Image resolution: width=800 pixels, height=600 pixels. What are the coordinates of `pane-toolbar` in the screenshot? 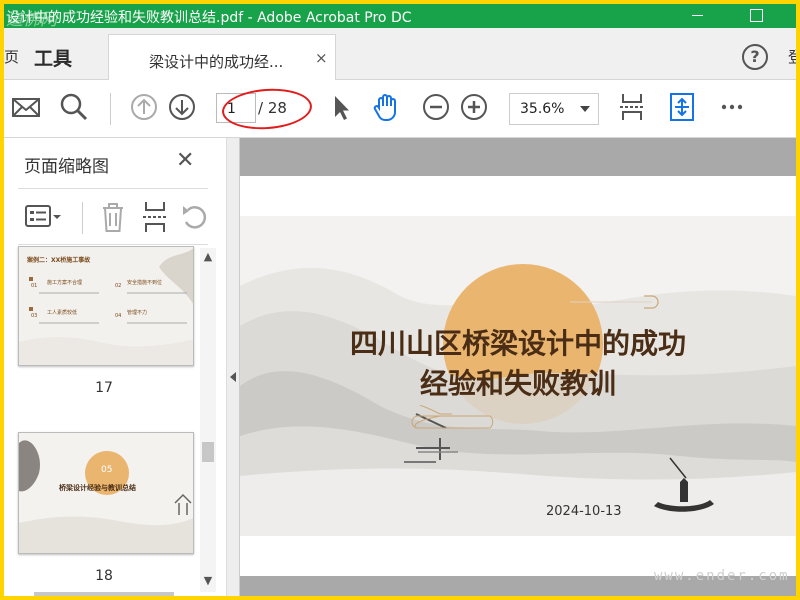 It's located at (115, 217).